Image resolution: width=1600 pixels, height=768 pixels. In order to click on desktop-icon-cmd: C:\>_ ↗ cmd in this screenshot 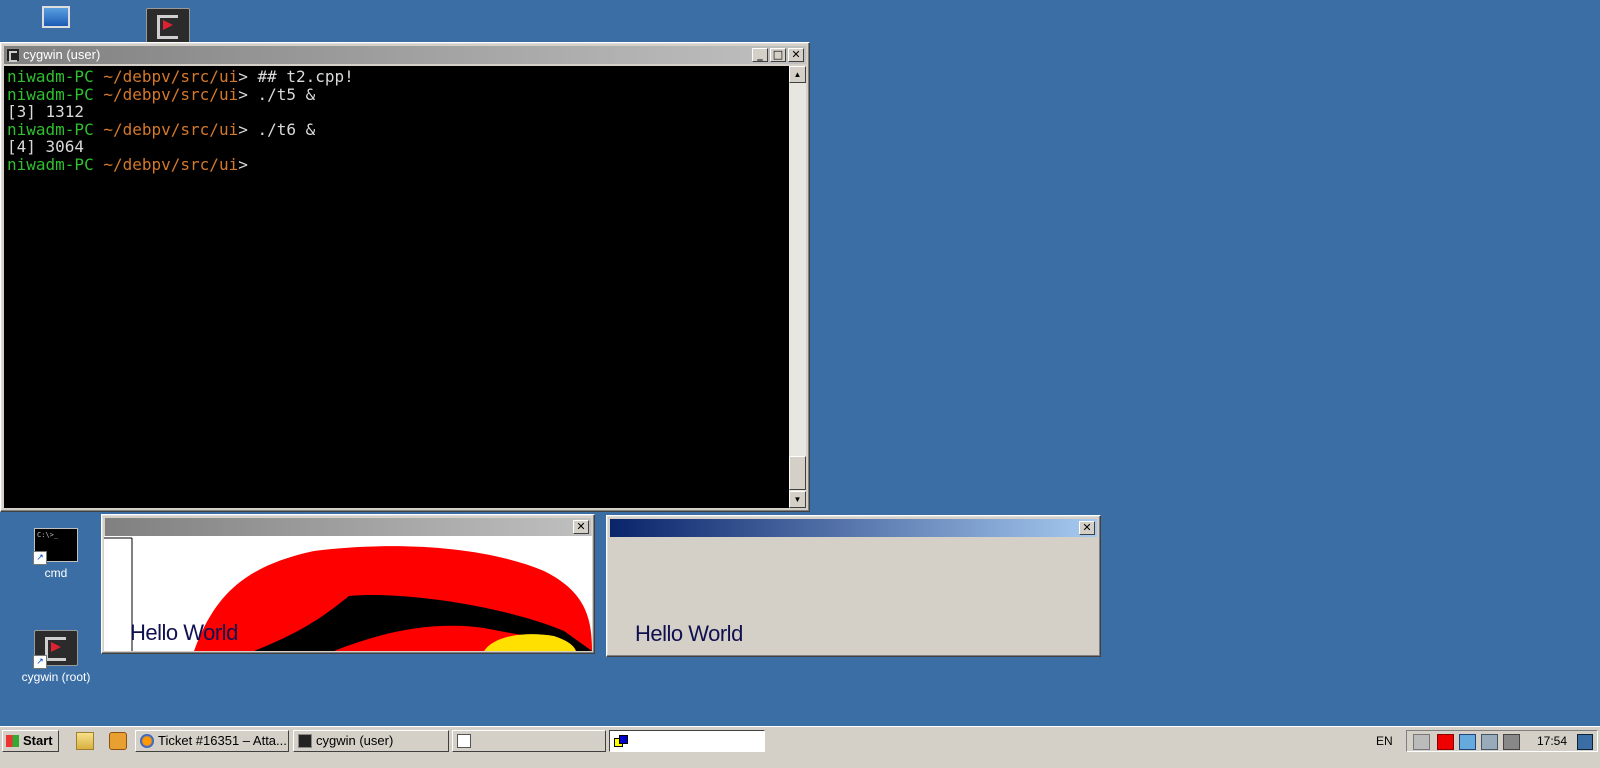, I will do `click(56, 554)`.